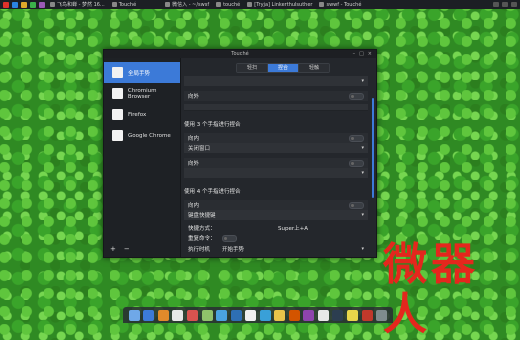 The width and height of the screenshot is (520, 340). I want to click on shortcut-row: 快捷方式： Super上+A, so click(276, 228).